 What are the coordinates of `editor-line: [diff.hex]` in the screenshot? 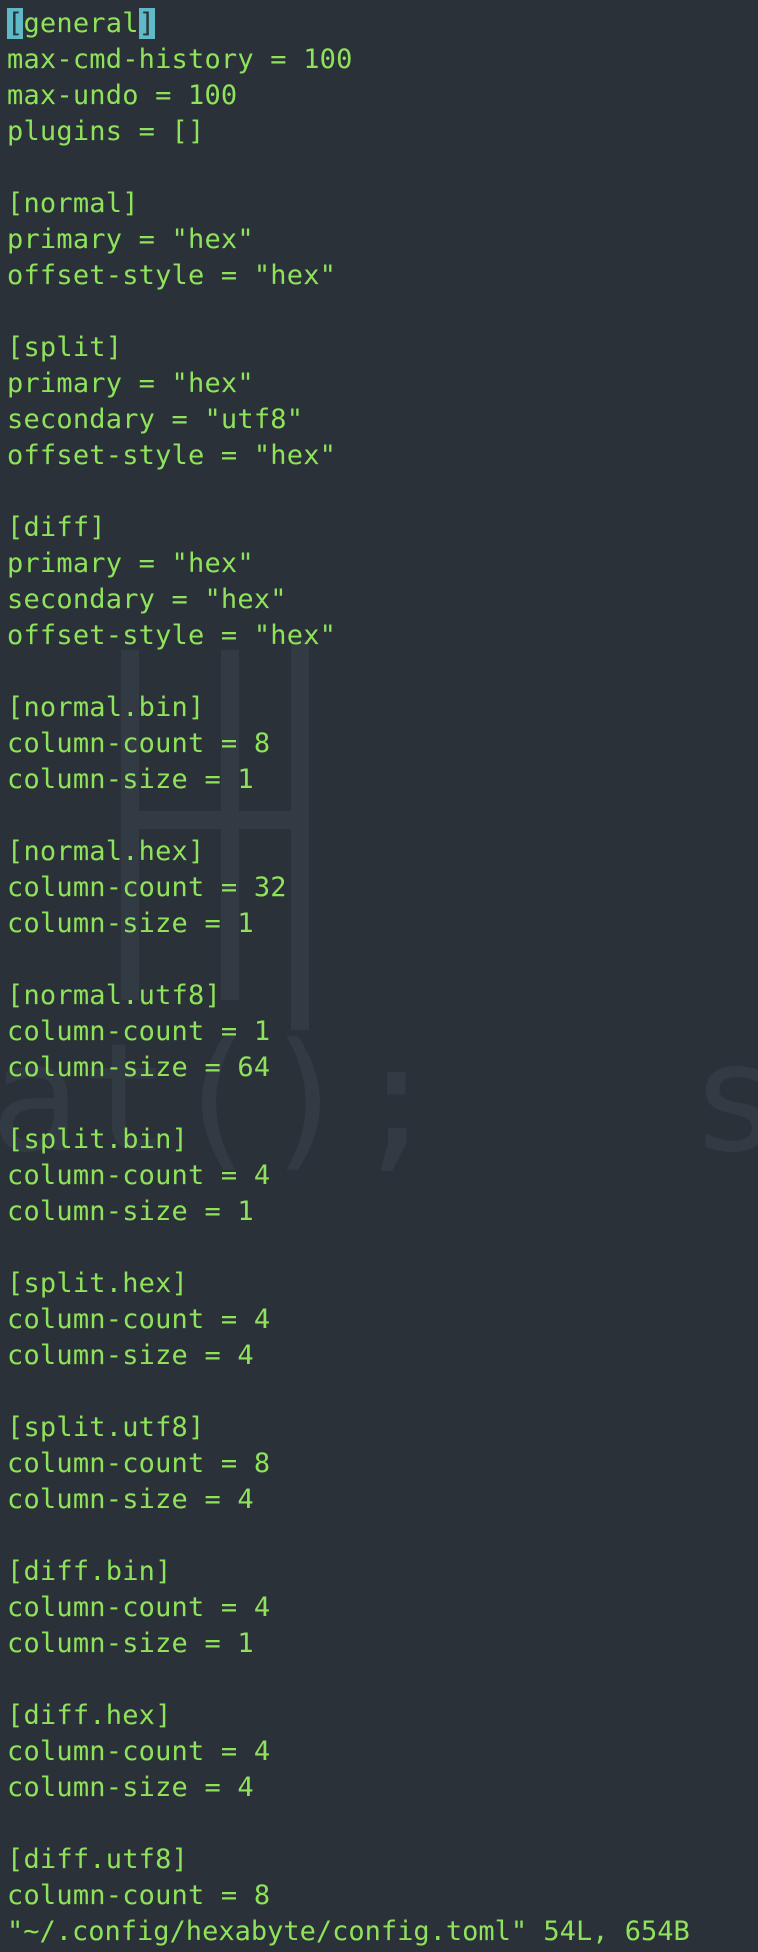 It's located at (89, 1715).